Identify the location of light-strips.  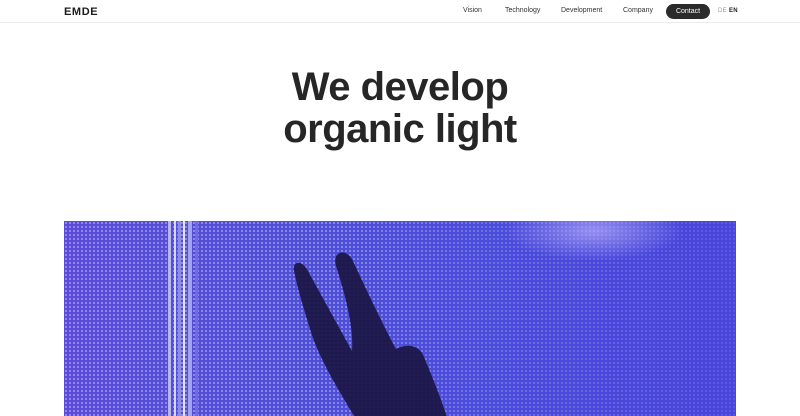
(184, 318).